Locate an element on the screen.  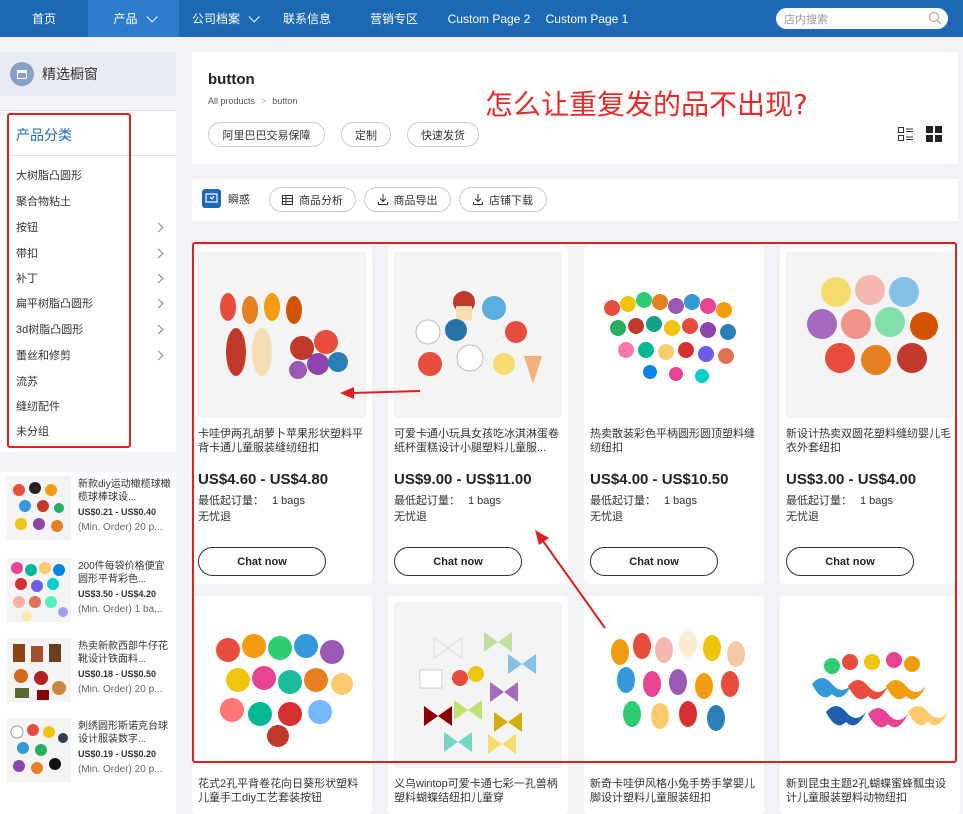
product-title: 花式2孔平背卷花向日葵形状塑料儿童手工diy工艺套装按钮 is located at coordinates (281, 791).